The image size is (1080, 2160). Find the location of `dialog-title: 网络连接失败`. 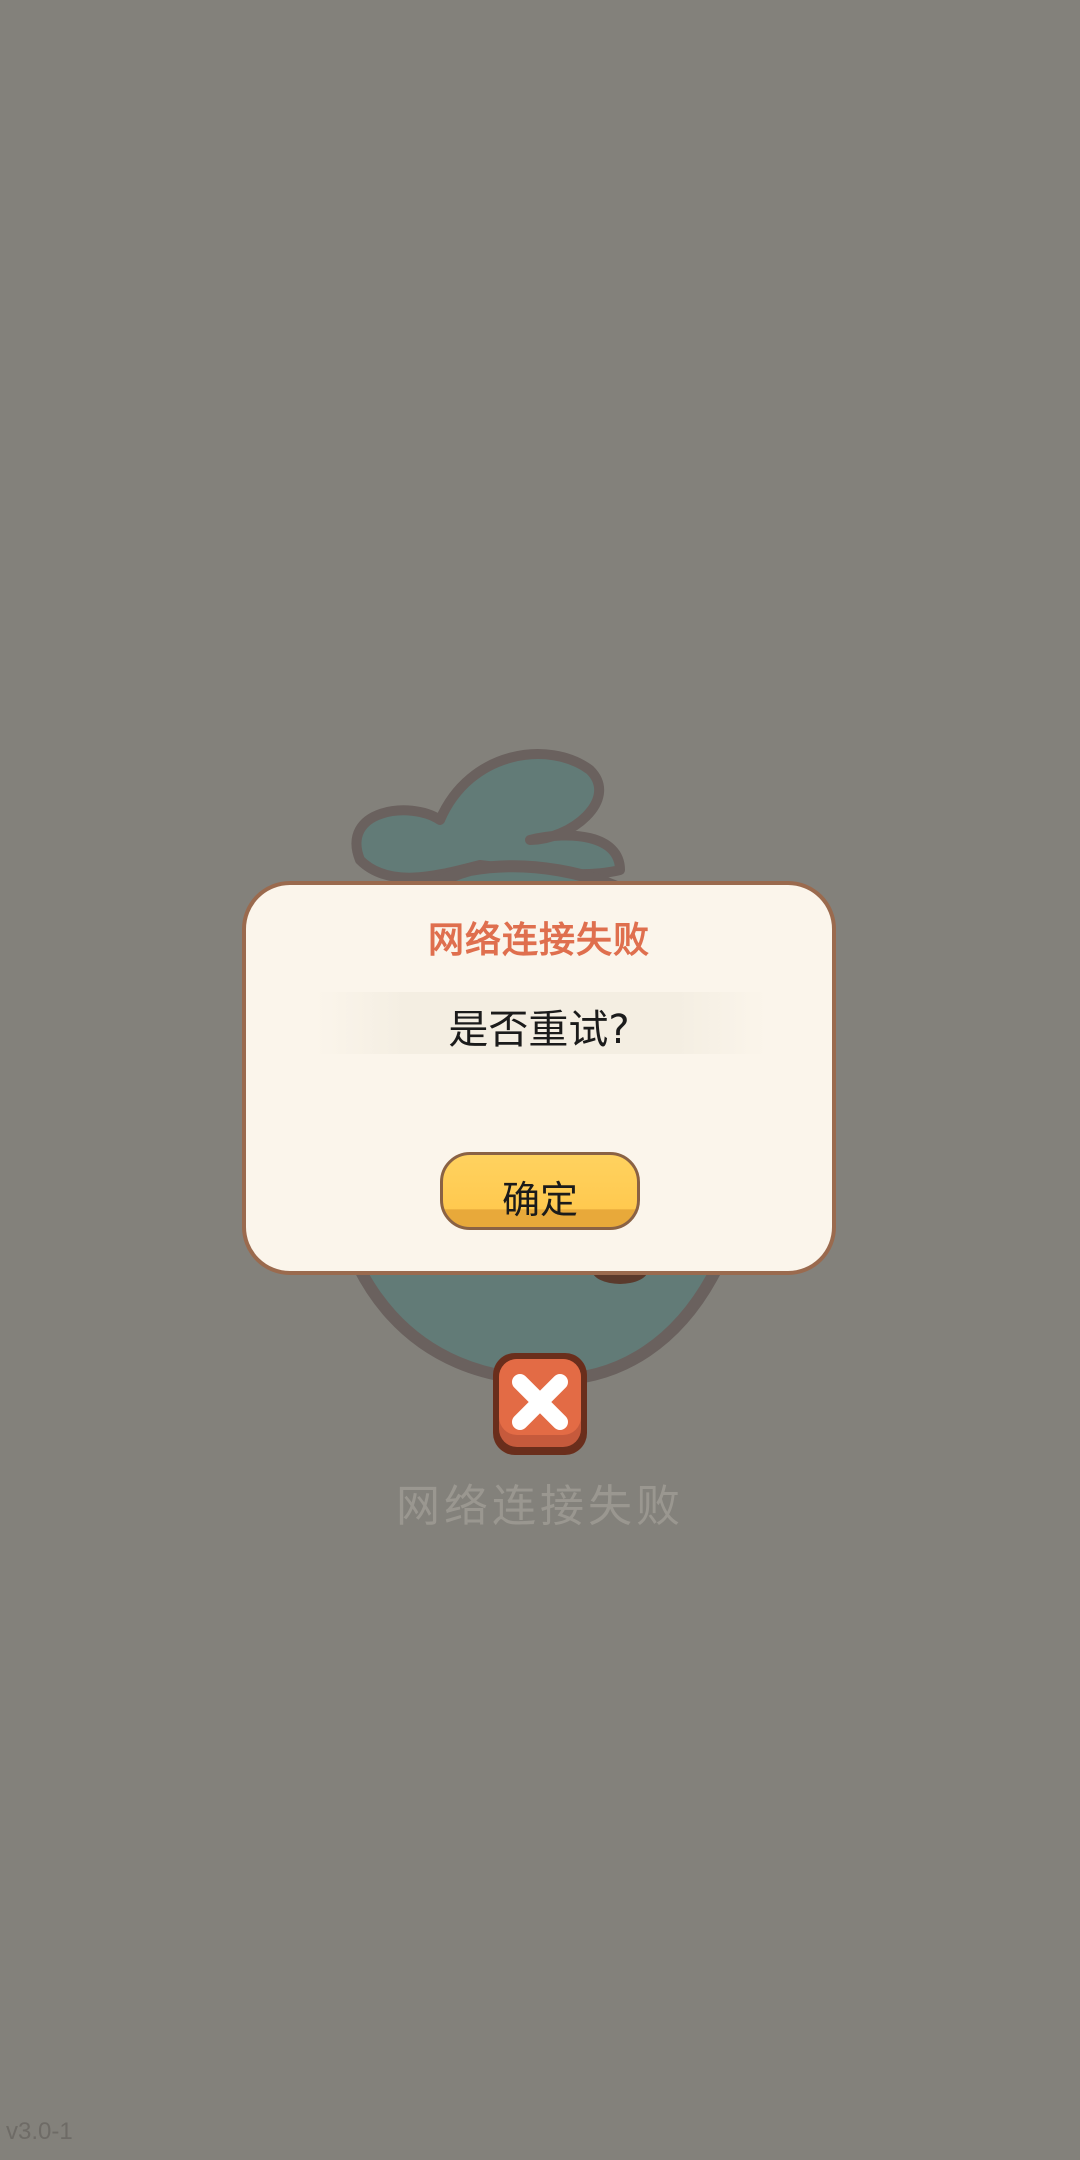

dialog-title: 网络连接失败 is located at coordinates (538, 940).